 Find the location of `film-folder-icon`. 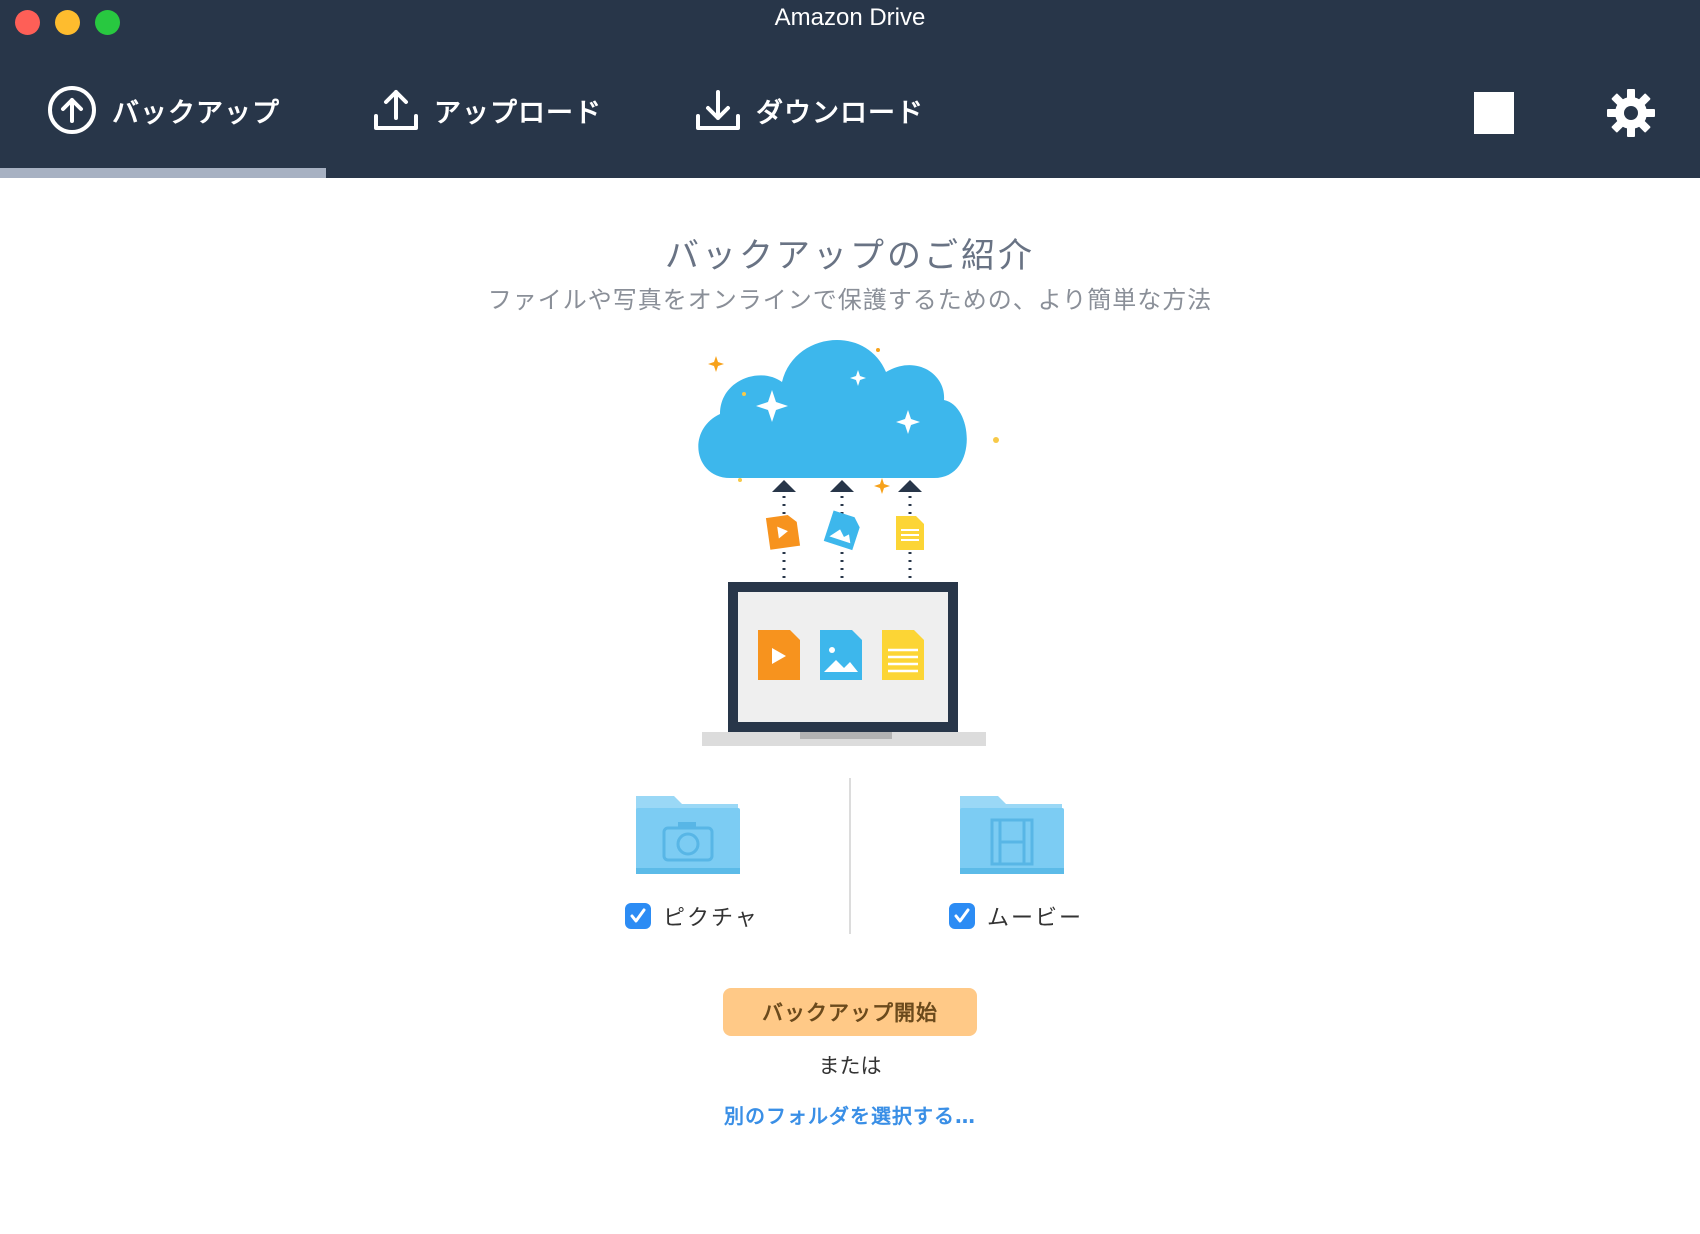

film-folder-icon is located at coordinates (1012, 840).